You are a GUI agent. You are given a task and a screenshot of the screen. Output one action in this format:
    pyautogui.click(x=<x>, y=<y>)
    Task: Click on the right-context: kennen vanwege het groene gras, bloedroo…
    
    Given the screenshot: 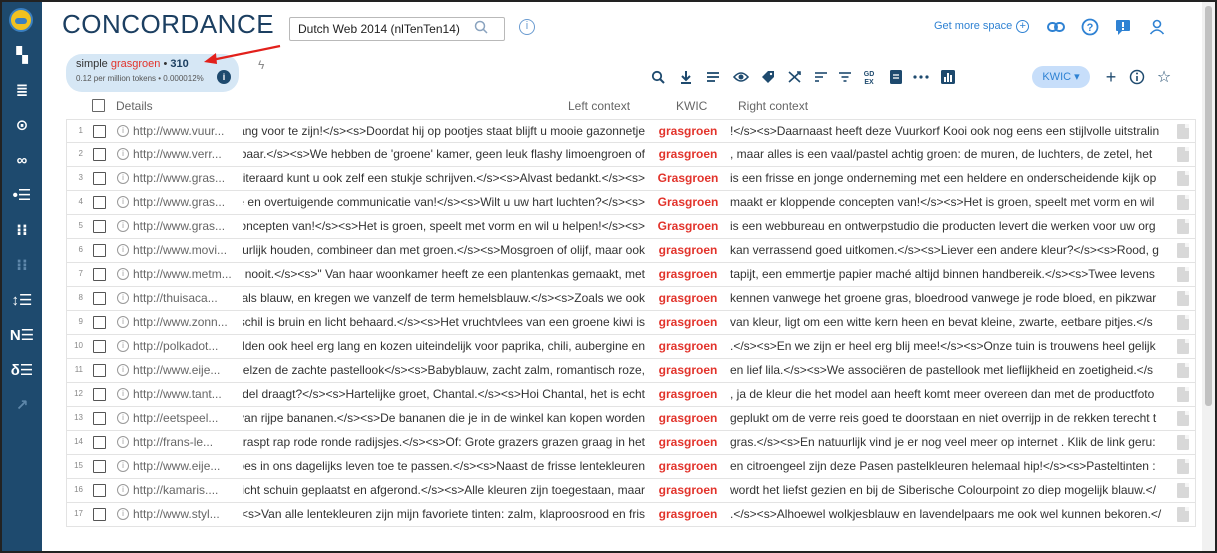 What is the action you would take?
    pyautogui.click(x=950, y=298)
    